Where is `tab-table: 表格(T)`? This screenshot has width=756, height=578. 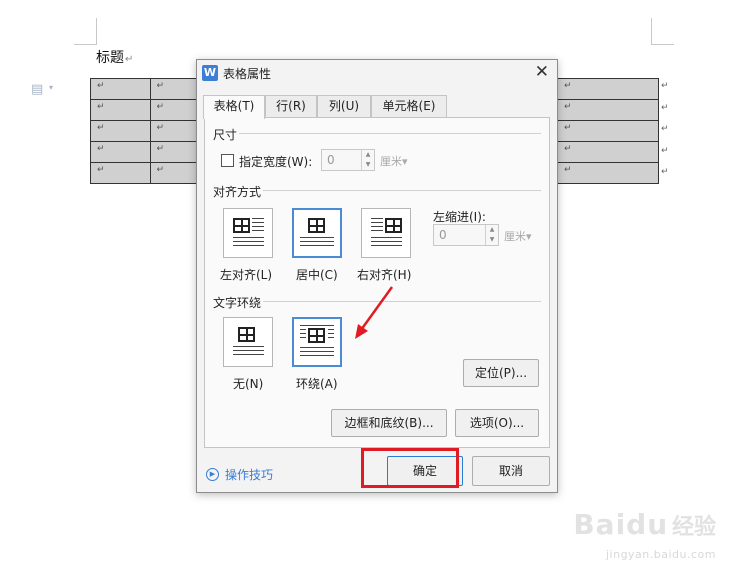
tab-table: 表格(T) is located at coordinates (234, 107).